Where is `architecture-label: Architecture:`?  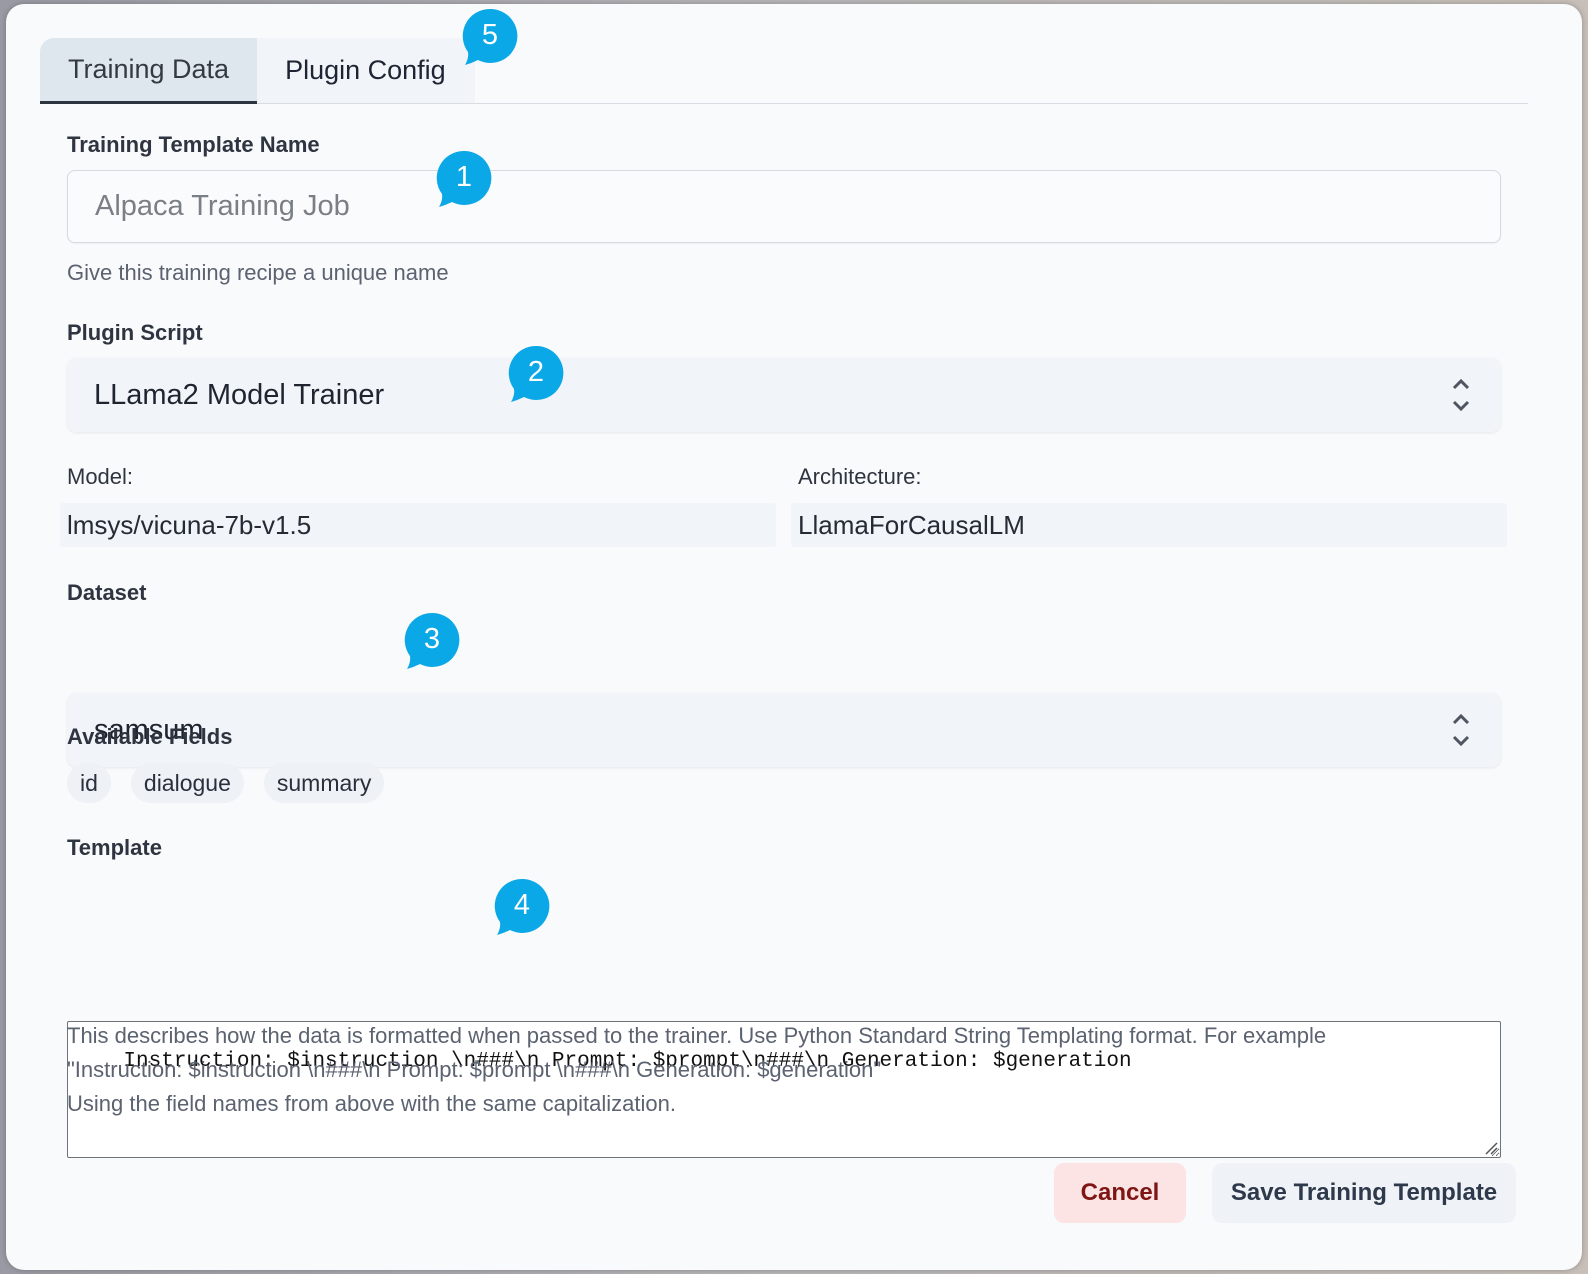
architecture-label: Architecture: is located at coordinates (860, 476).